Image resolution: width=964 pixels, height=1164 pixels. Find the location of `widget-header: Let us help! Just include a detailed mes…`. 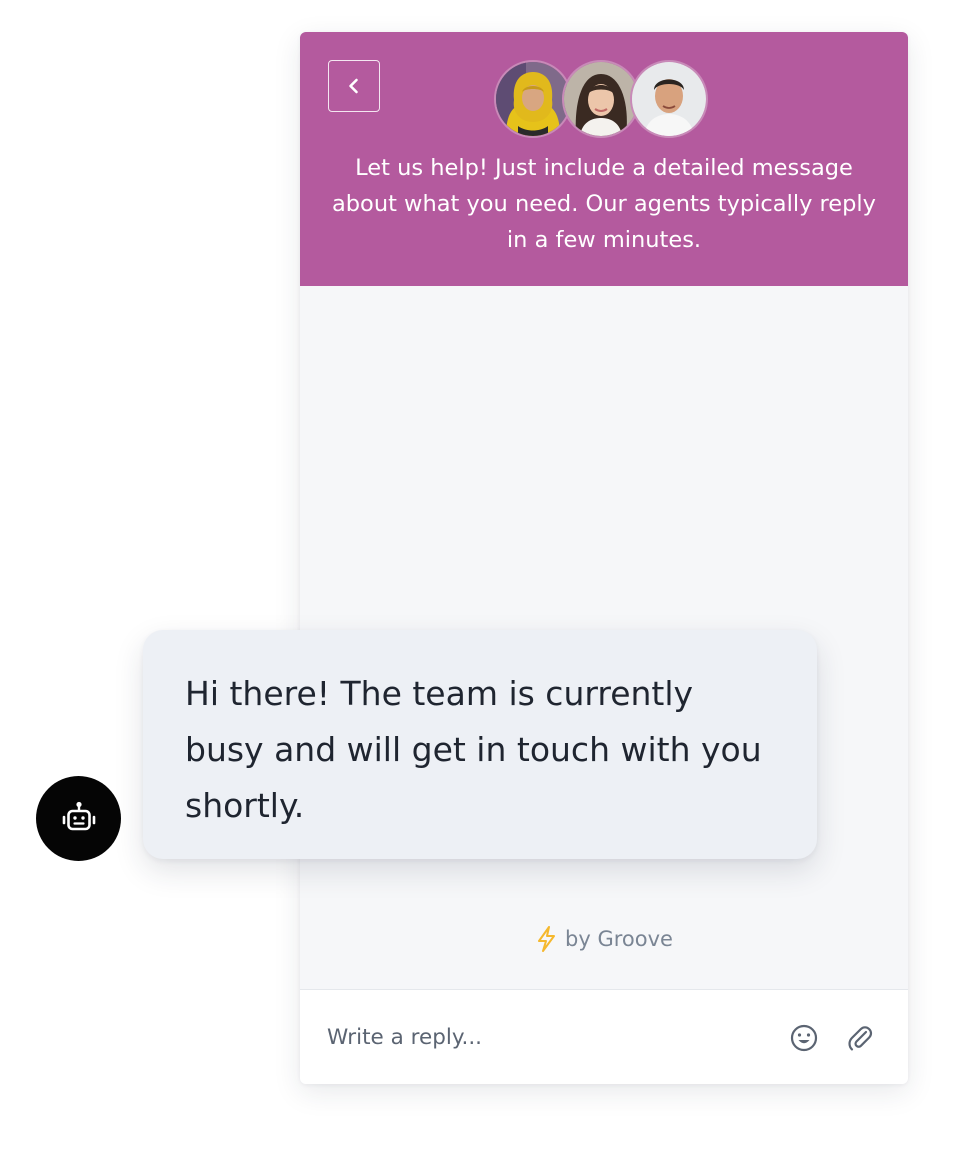

widget-header: Let us help! Just include a detailed mes… is located at coordinates (604, 159).